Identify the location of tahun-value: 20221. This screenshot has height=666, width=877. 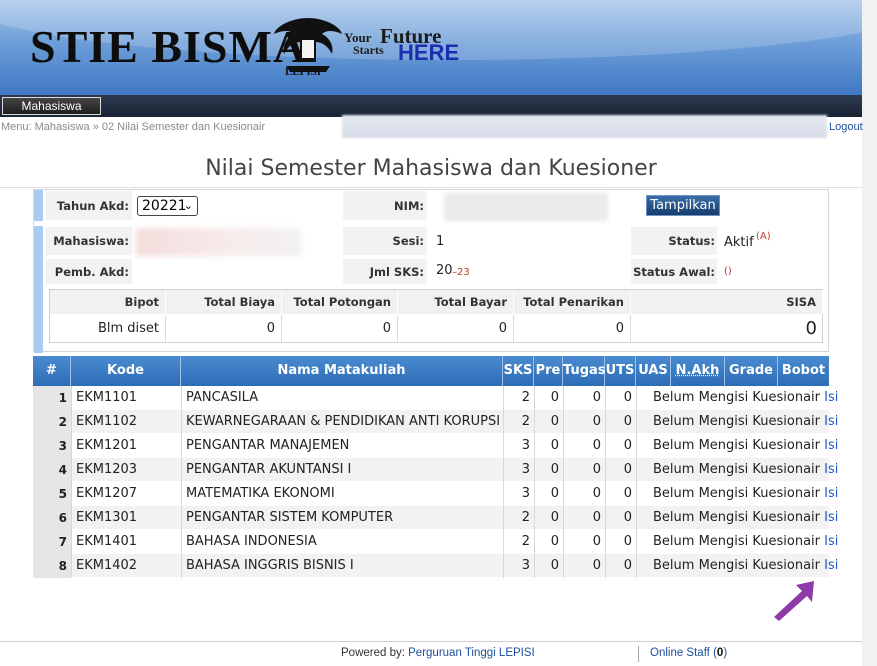
(164, 206).